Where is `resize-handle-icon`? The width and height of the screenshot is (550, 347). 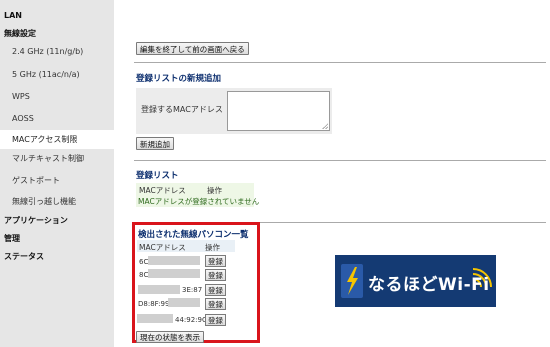 resize-handle-icon is located at coordinates (325, 126).